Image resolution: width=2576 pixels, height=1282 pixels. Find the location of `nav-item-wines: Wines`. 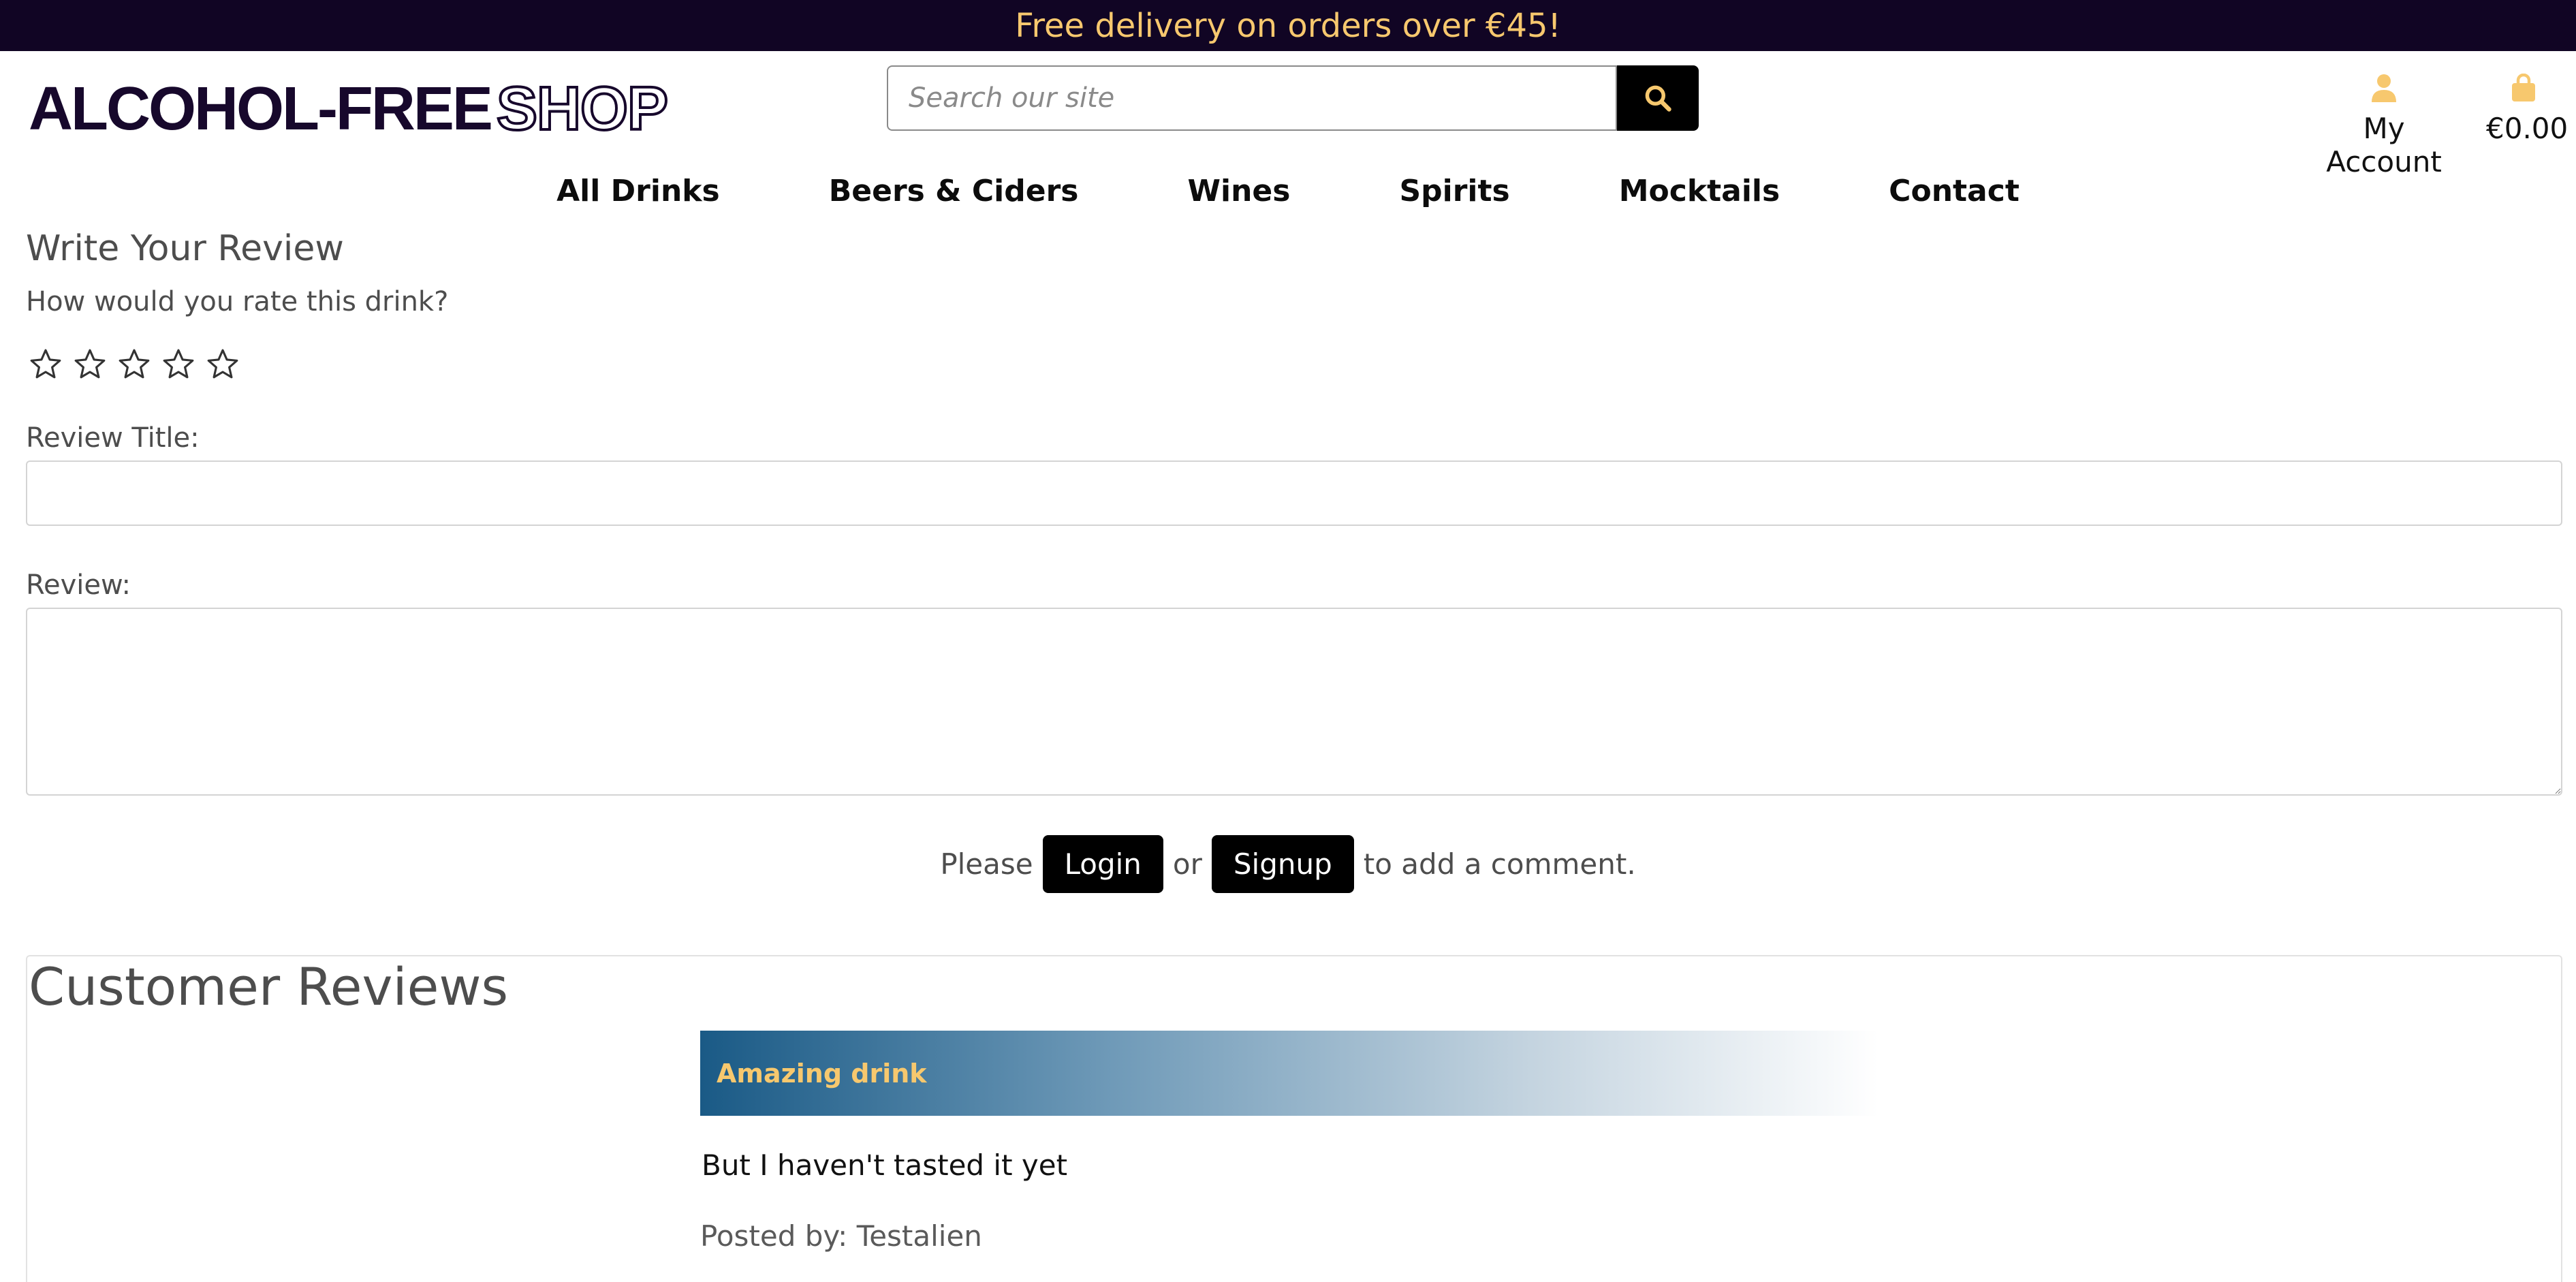

nav-item-wines: Wines is located at coordinates (1238, 191).